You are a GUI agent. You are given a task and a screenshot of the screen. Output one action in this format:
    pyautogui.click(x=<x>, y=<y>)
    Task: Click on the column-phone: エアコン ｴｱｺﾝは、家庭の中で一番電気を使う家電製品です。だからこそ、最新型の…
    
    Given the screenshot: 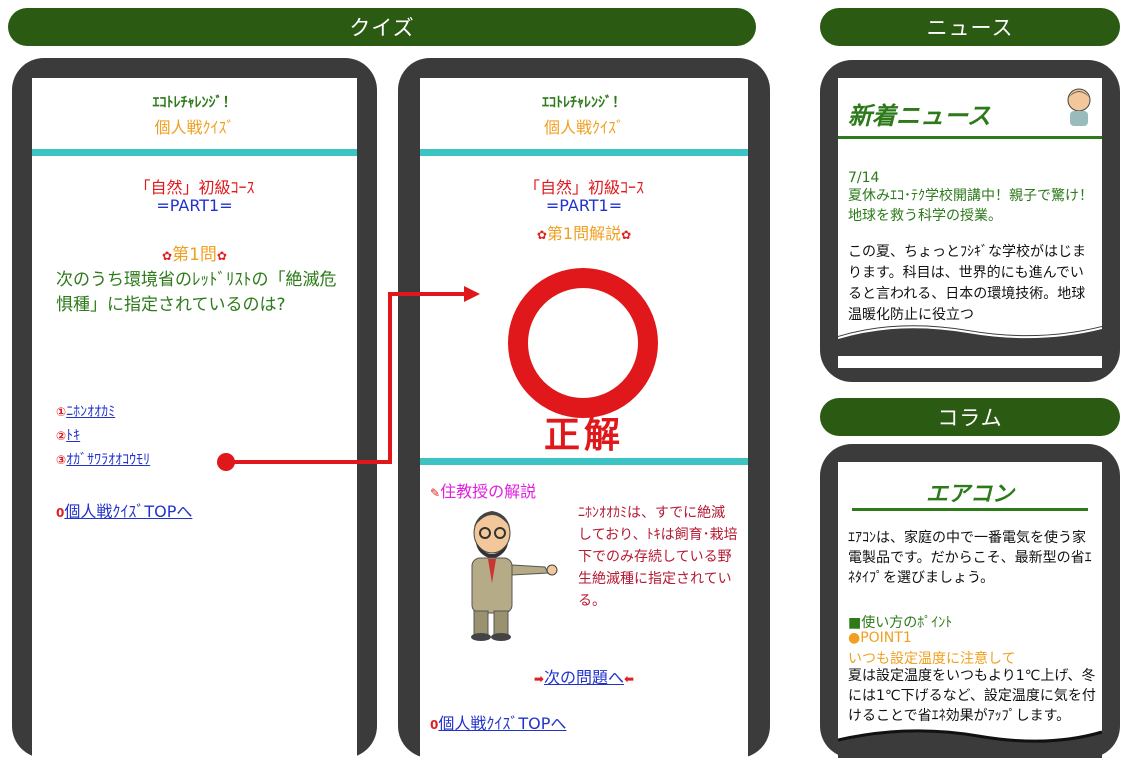 What is the action you would take?
    pyautogui.click(x=970, y=601)
    